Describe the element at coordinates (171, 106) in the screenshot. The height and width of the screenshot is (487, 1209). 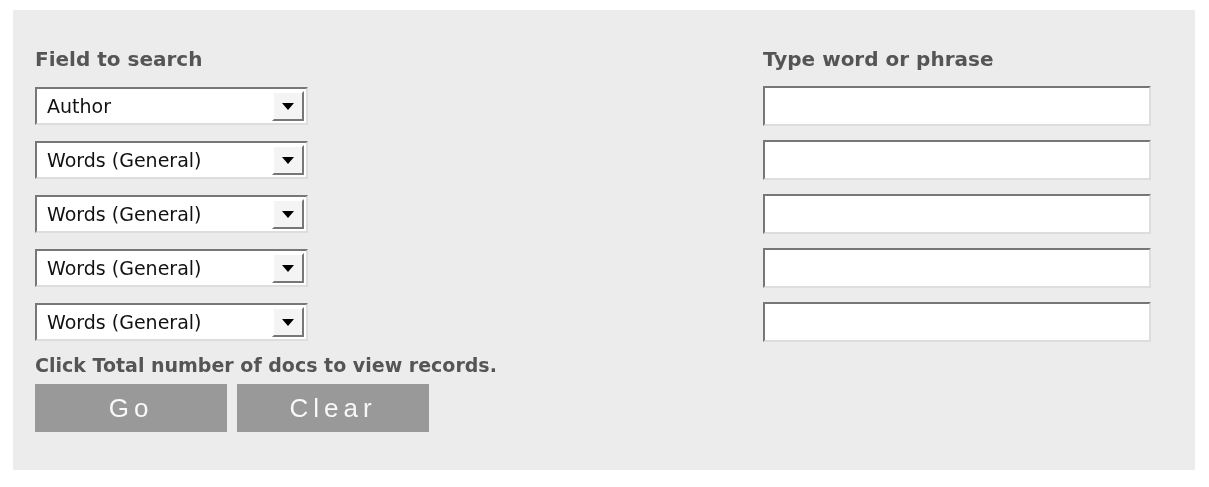
I see `field-dropdown: Author` at that location.